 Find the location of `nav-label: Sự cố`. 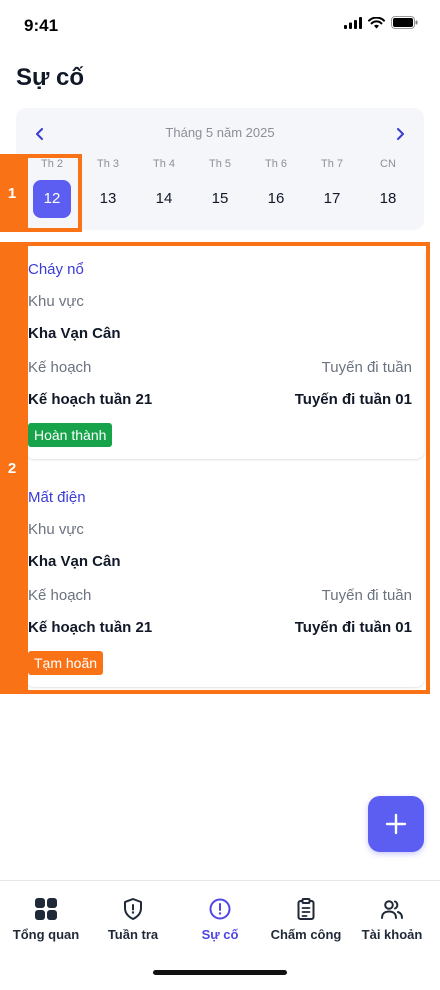

nav-label: Sự cố is located at coordinates (220, 934).